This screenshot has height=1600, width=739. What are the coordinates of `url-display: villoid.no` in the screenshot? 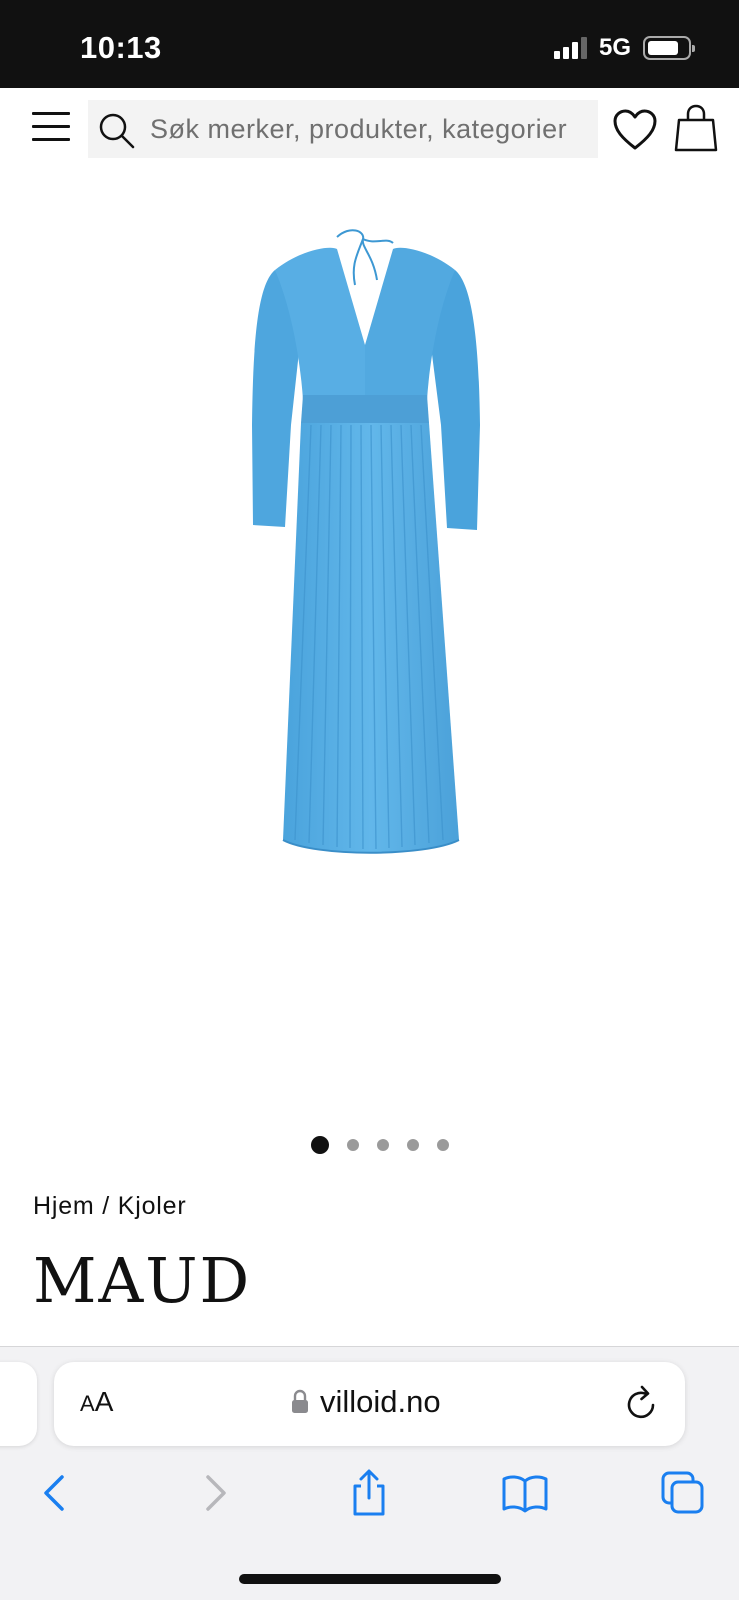 It's located at (365, 1402).